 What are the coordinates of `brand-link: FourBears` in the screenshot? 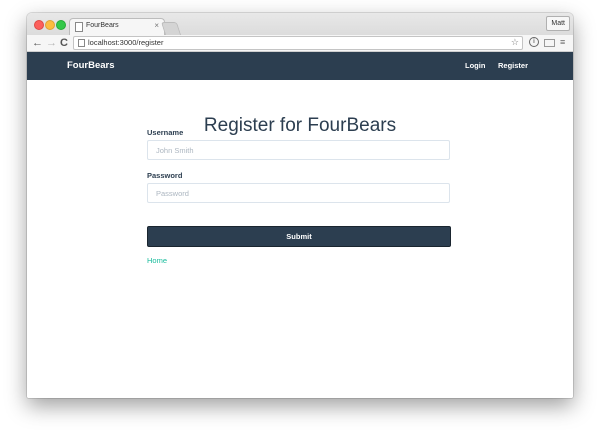 It's located at (91, 65).